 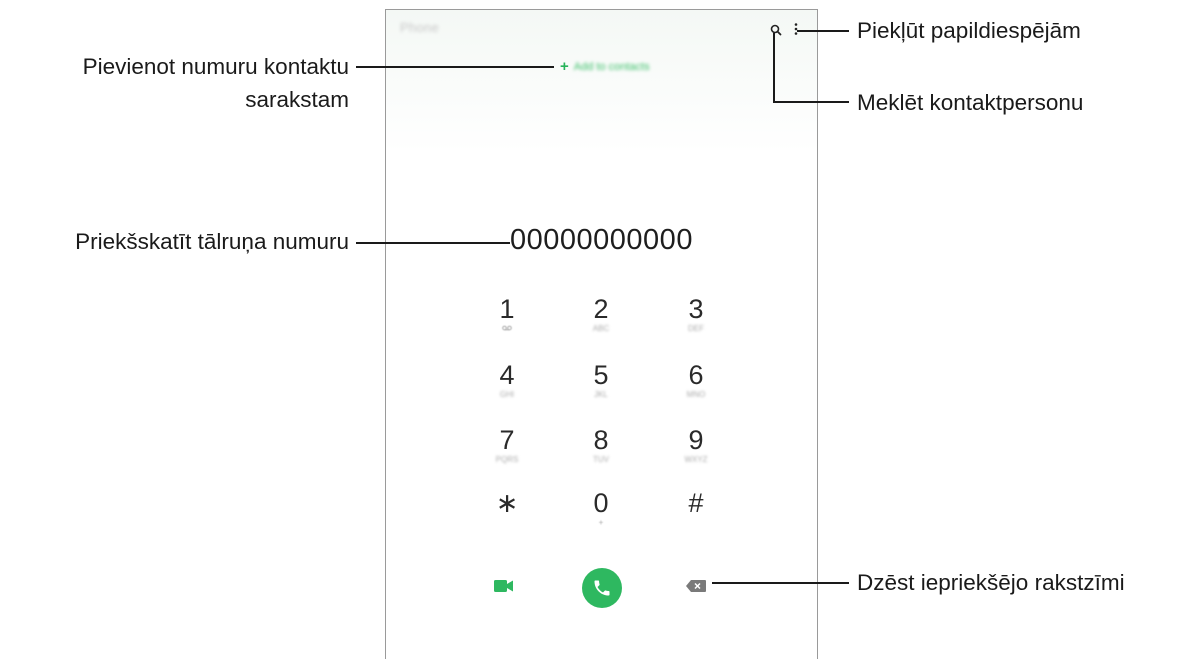 I want to click on key-5: 5 JKL, so click(x=601, y=386).